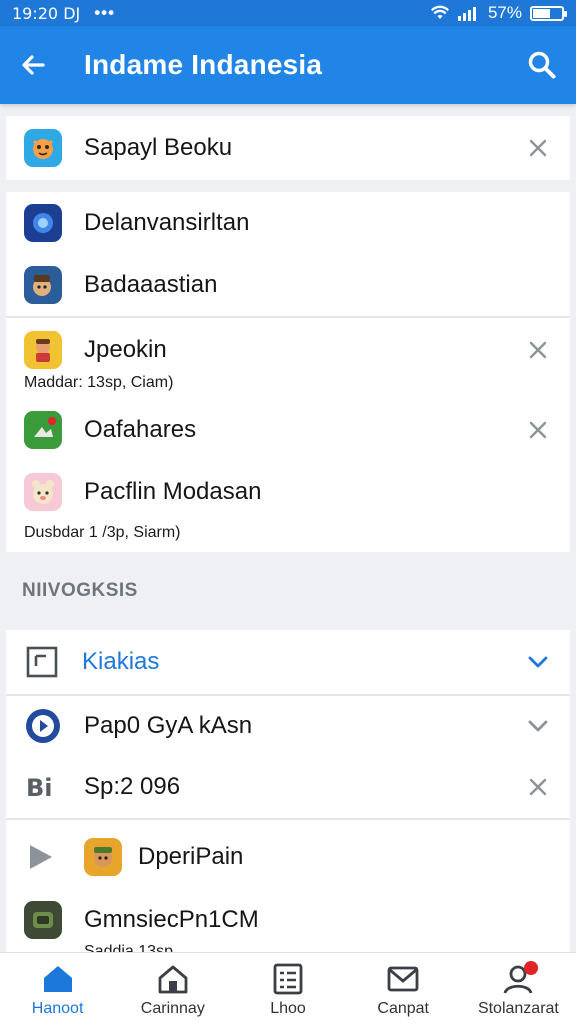  I want to click on list-item: Pacflin Modasan, so click(288, 492).